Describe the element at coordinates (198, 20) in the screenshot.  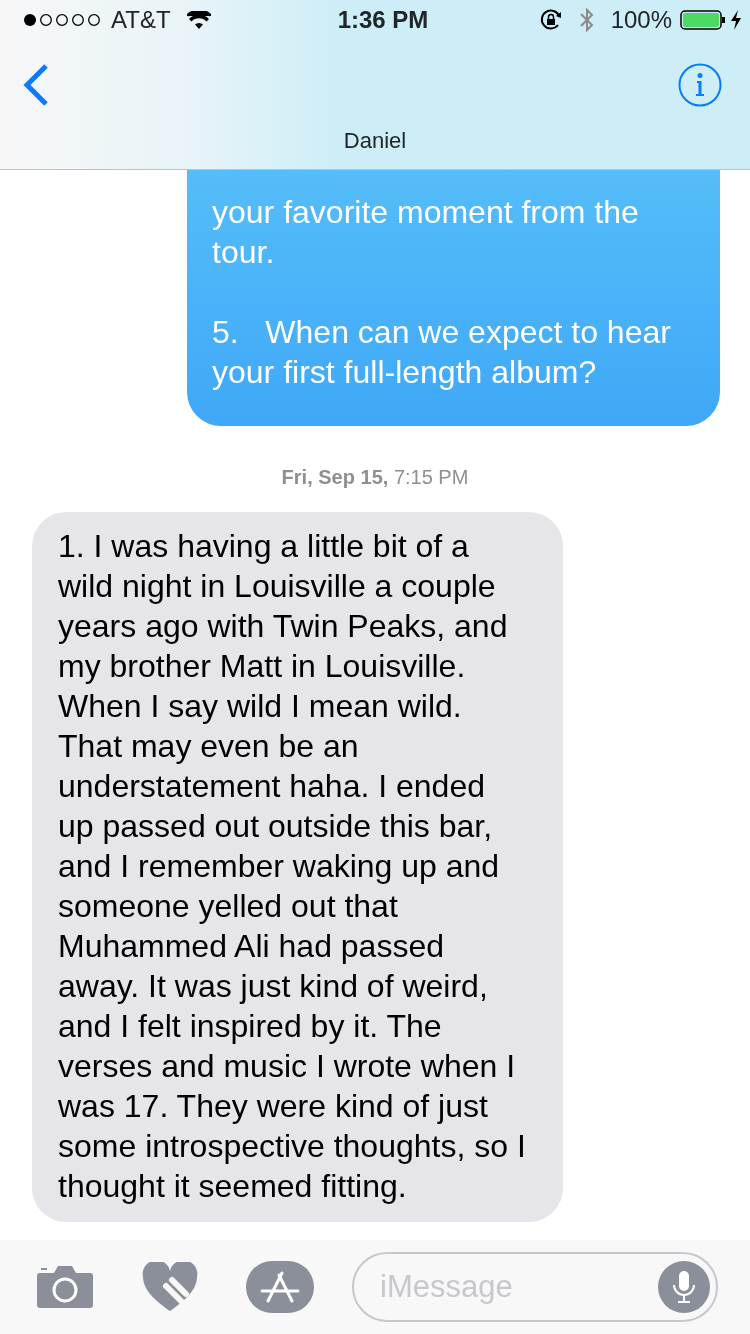
I see `wifi-icon` at that location.